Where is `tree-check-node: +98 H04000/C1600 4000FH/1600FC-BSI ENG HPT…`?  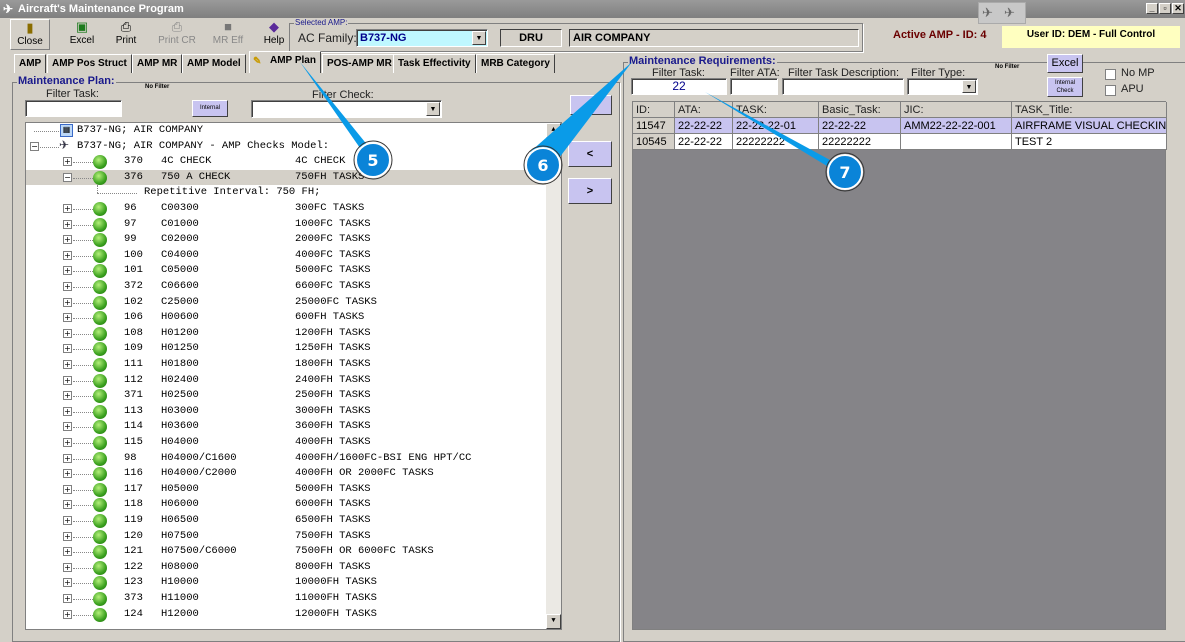
tree-check-node: +98 H04000/C1600 4000FH/1600FC-BSI ENG HPT… is located at coordinates (287, 459).